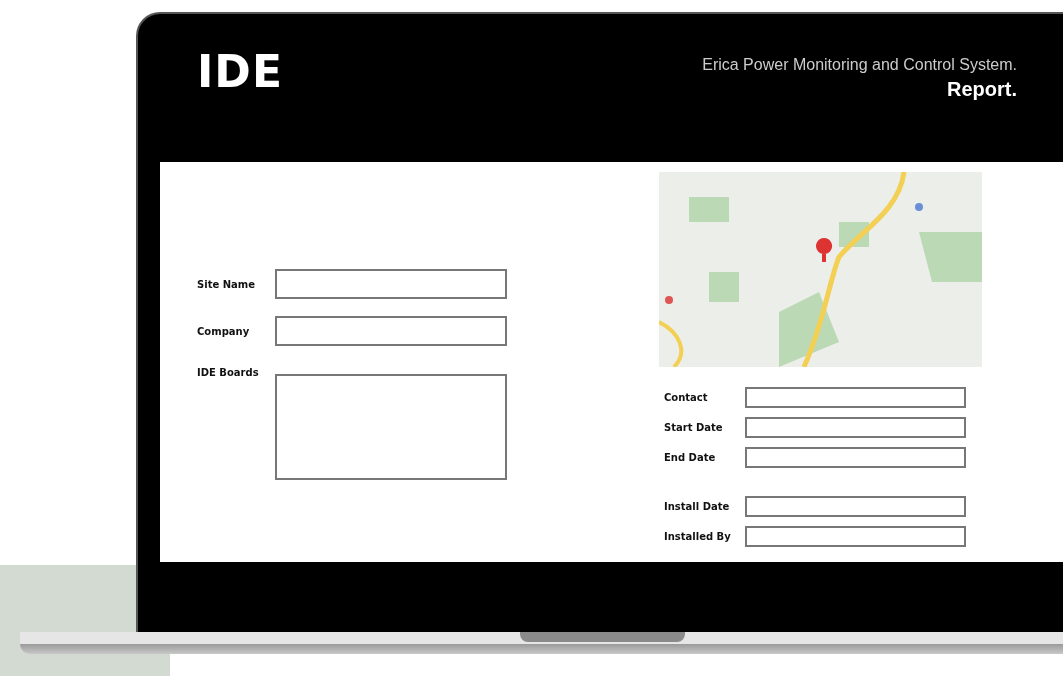 This screenshot has width=1063, height=676. Describe the element at coordinates (224, 331) in the screenshot. I see `field-label: Company` at that location.